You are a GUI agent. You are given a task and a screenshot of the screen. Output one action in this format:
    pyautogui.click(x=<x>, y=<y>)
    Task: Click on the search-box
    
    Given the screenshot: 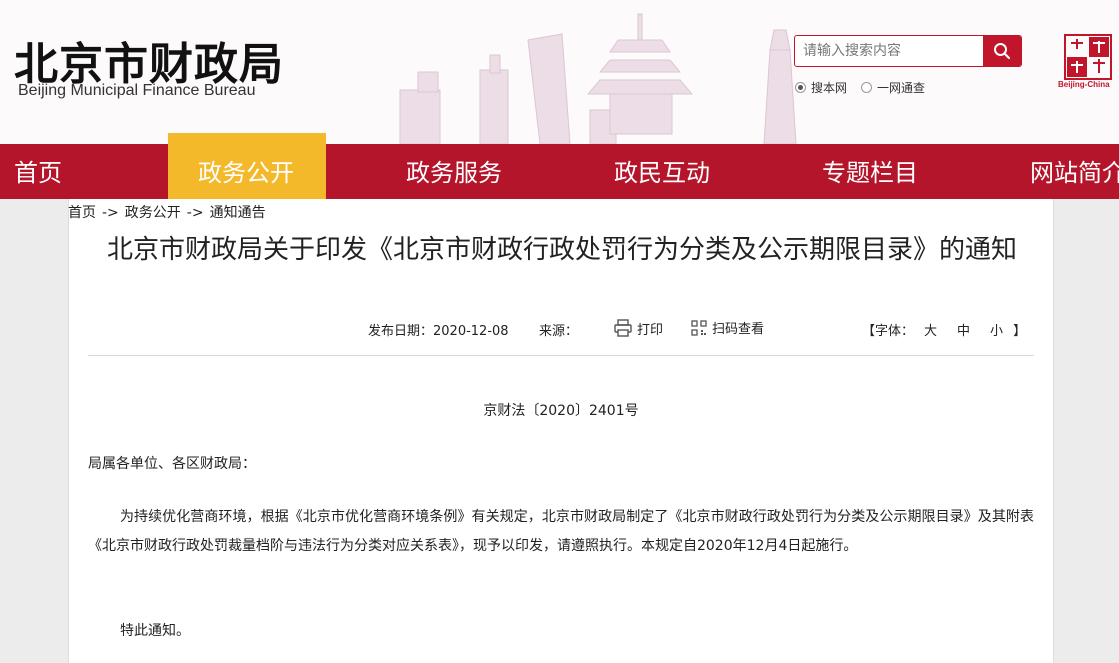 What is the action you would take?
    pyautogui.click(x=908, y=51)
    